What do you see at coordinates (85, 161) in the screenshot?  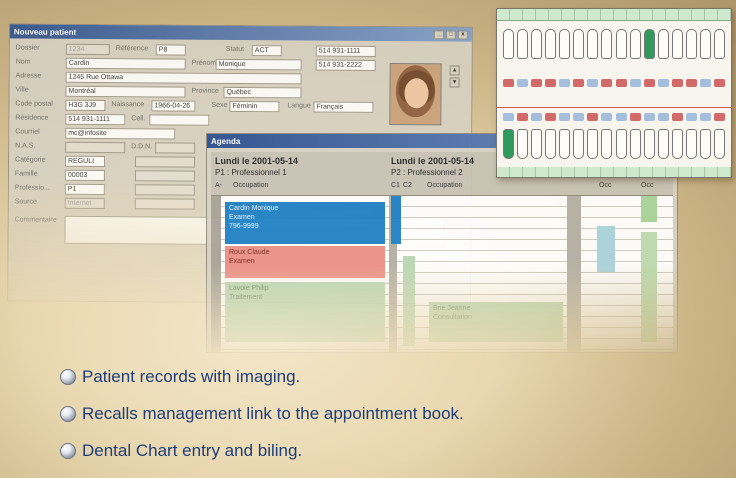 I see `categorie-field: REGULI` at bounding box center [85, 161].